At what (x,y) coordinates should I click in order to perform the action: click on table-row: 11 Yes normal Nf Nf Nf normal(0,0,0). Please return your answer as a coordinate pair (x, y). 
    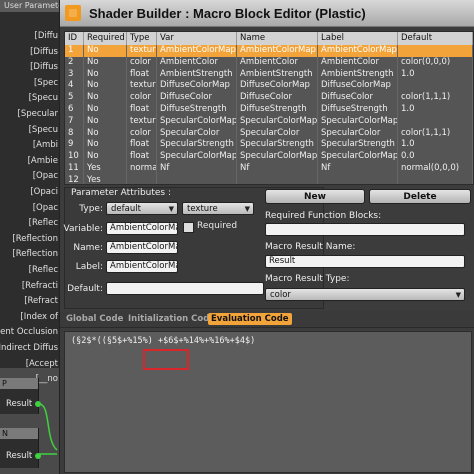
    Looking at the image, I should click on (269, 168).